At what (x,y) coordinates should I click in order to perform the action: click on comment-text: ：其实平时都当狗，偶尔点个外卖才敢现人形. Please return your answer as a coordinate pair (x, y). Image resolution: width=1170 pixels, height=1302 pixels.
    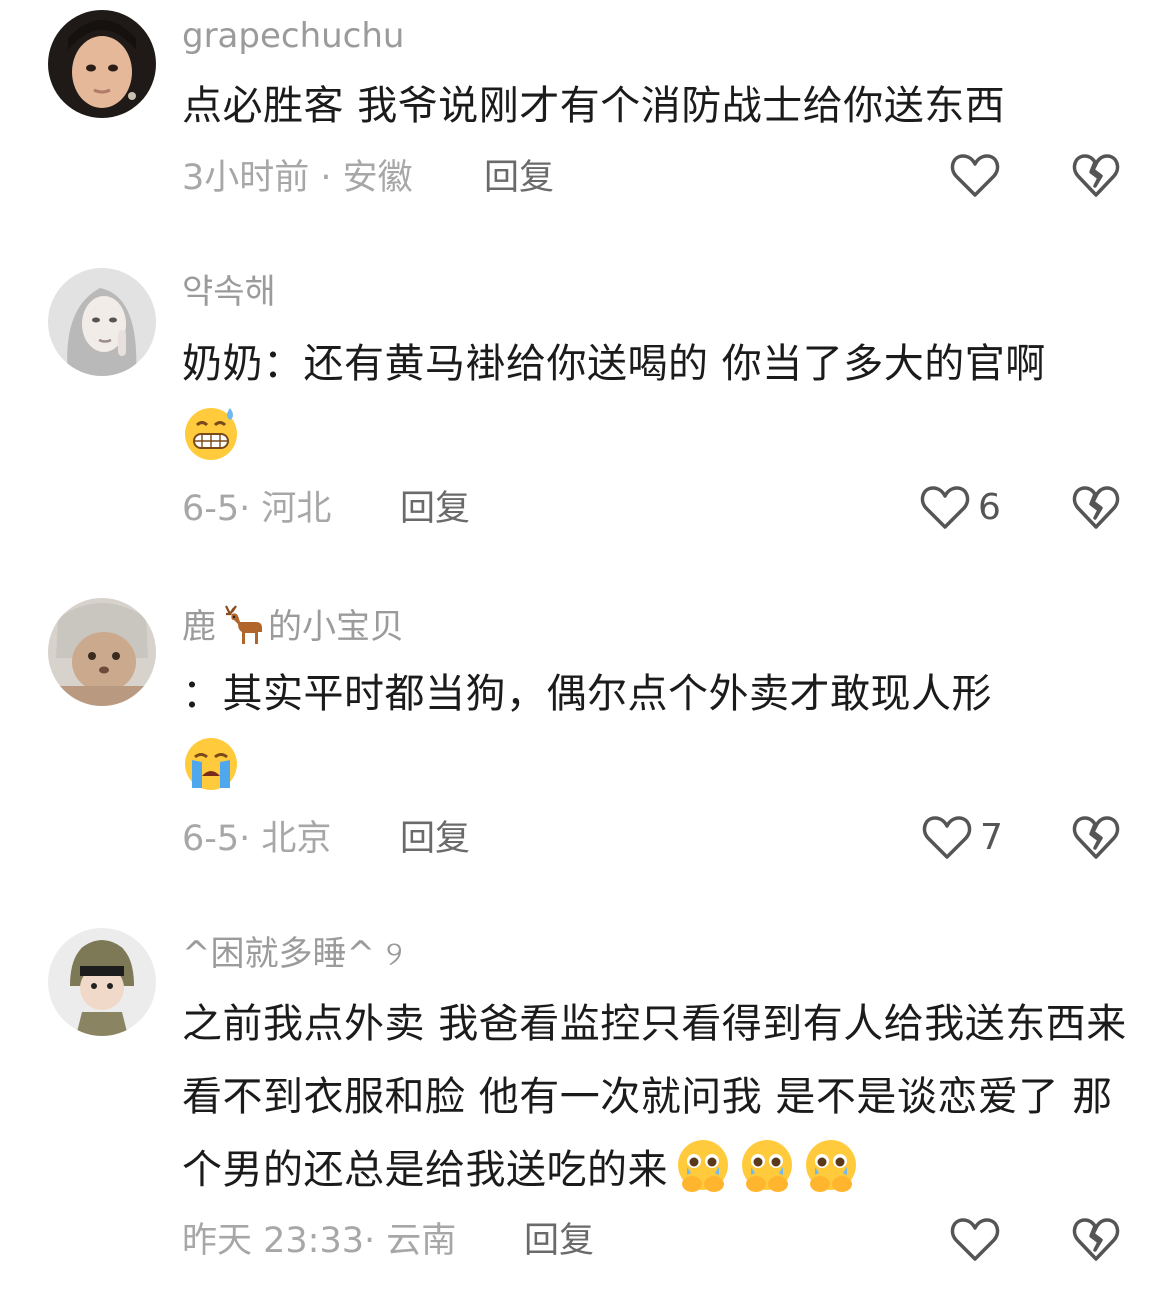
    Looking at the image, I should click on (654, 731).